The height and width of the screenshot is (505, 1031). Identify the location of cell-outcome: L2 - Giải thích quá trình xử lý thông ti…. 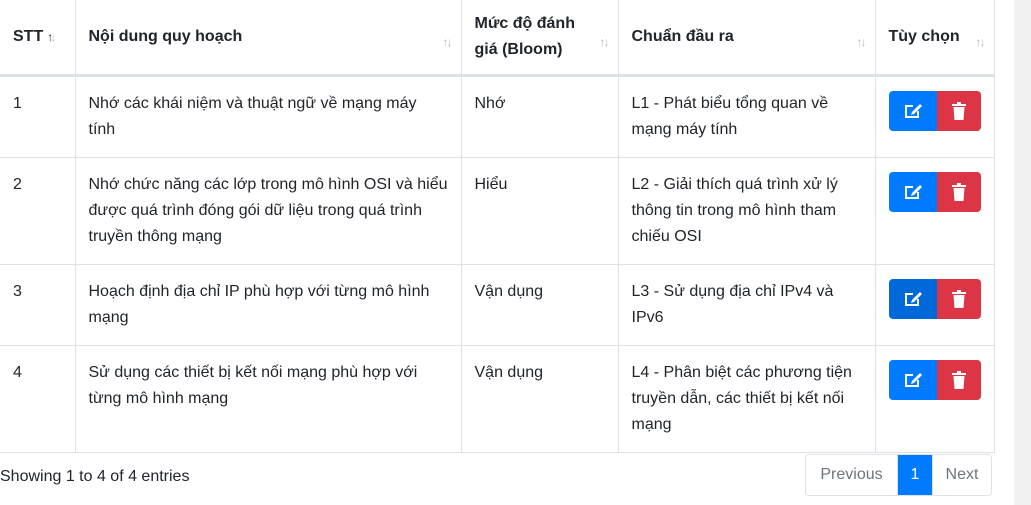
(747, 211).